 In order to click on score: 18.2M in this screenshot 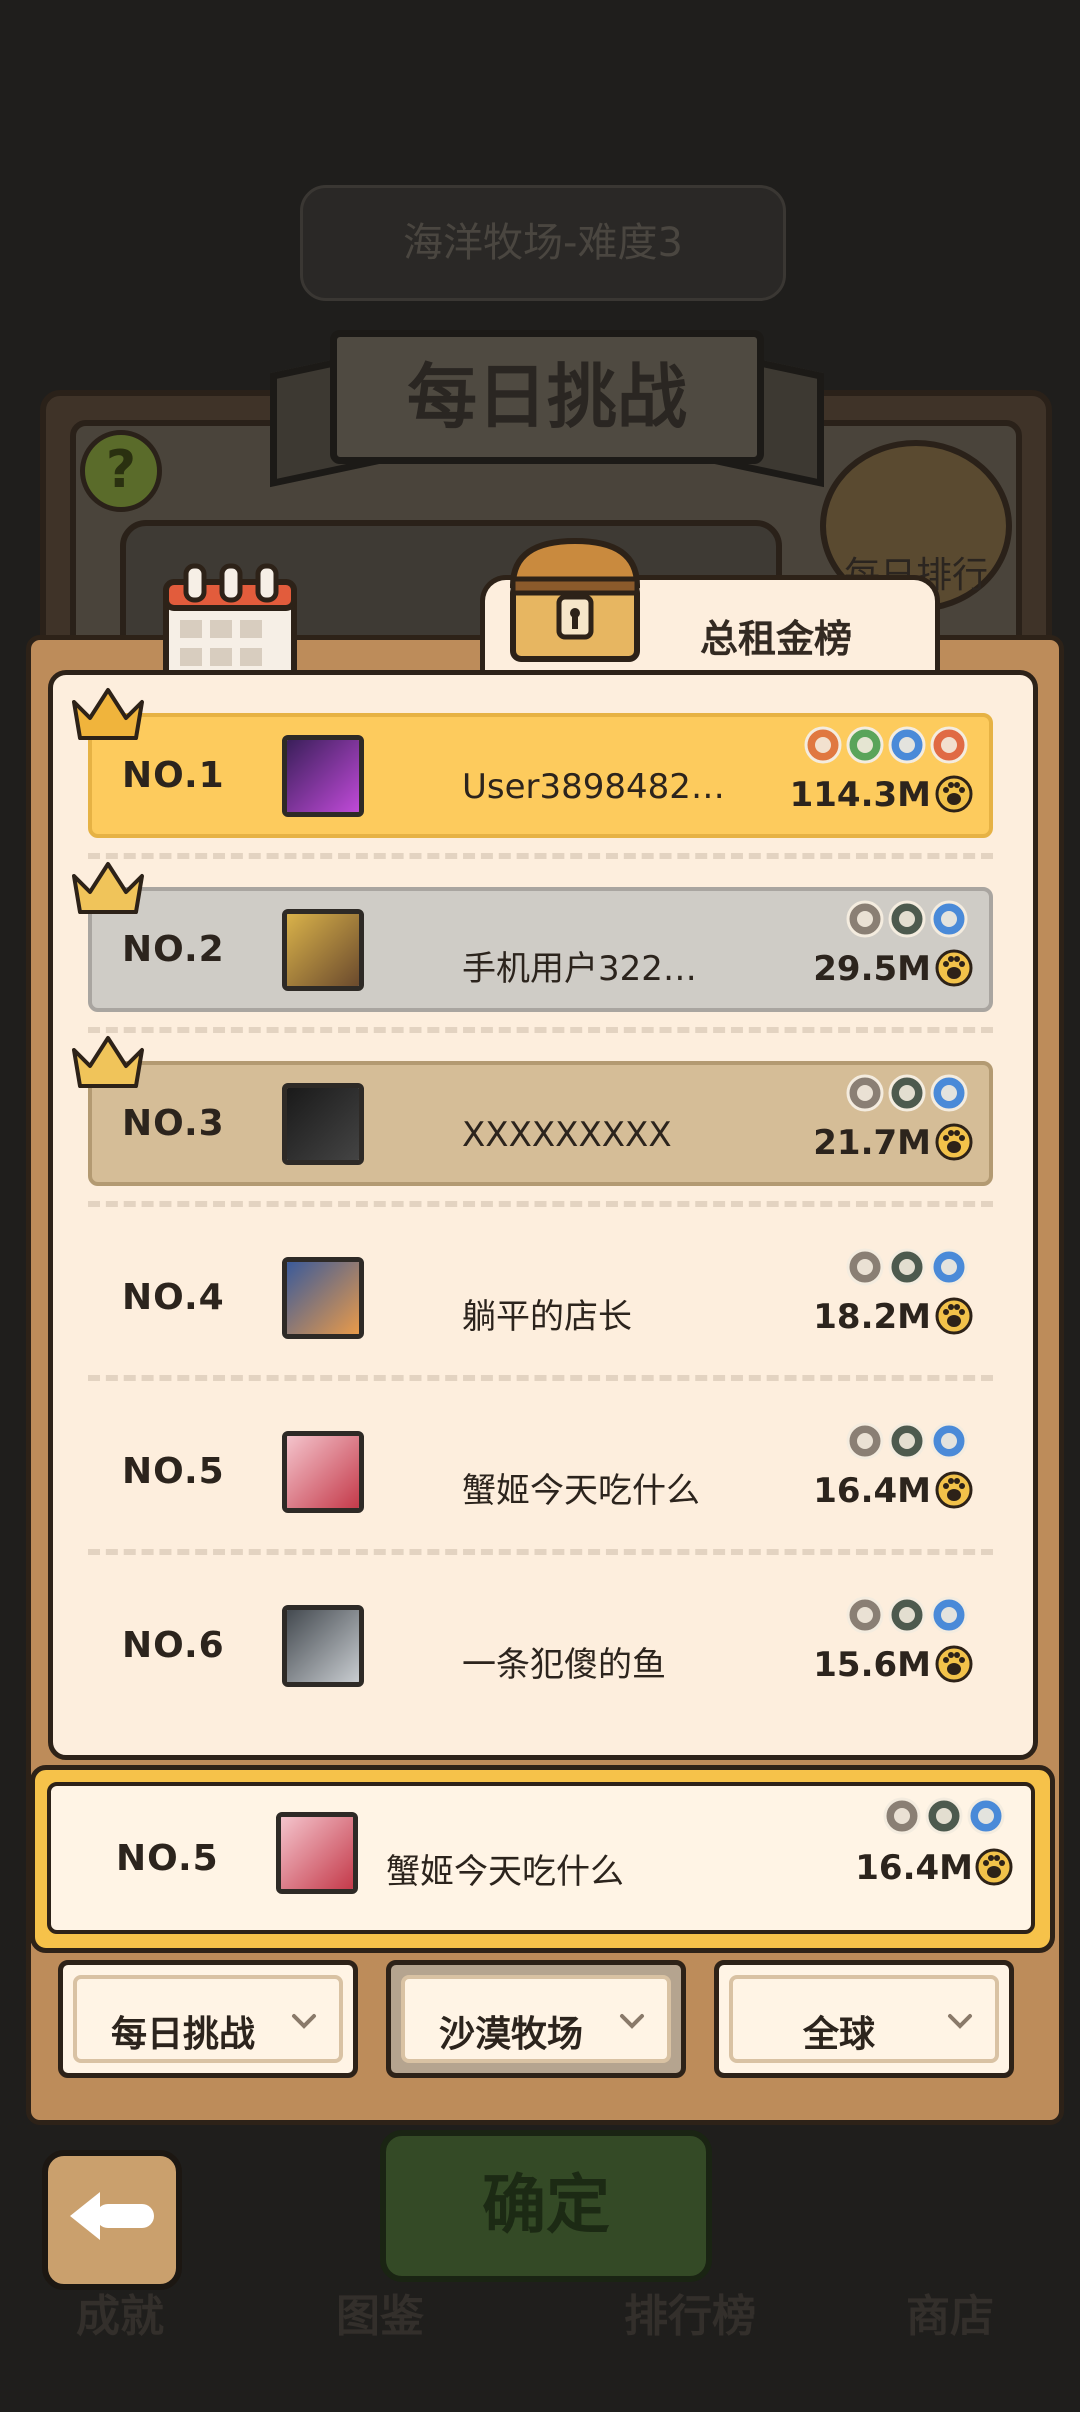, I will do `click(872, 1317)`.